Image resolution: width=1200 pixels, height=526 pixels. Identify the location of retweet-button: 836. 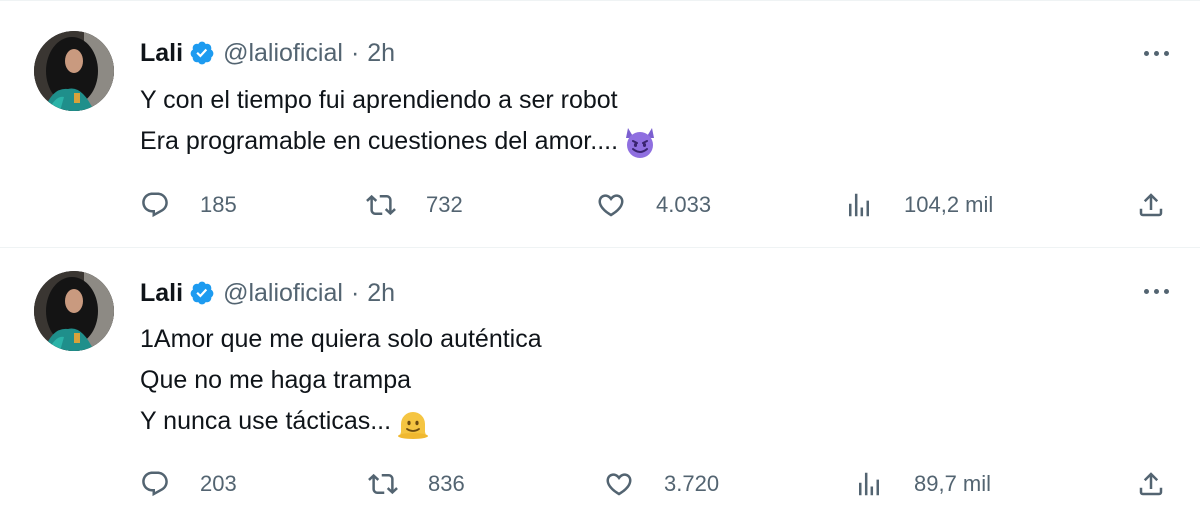
(416, 484).